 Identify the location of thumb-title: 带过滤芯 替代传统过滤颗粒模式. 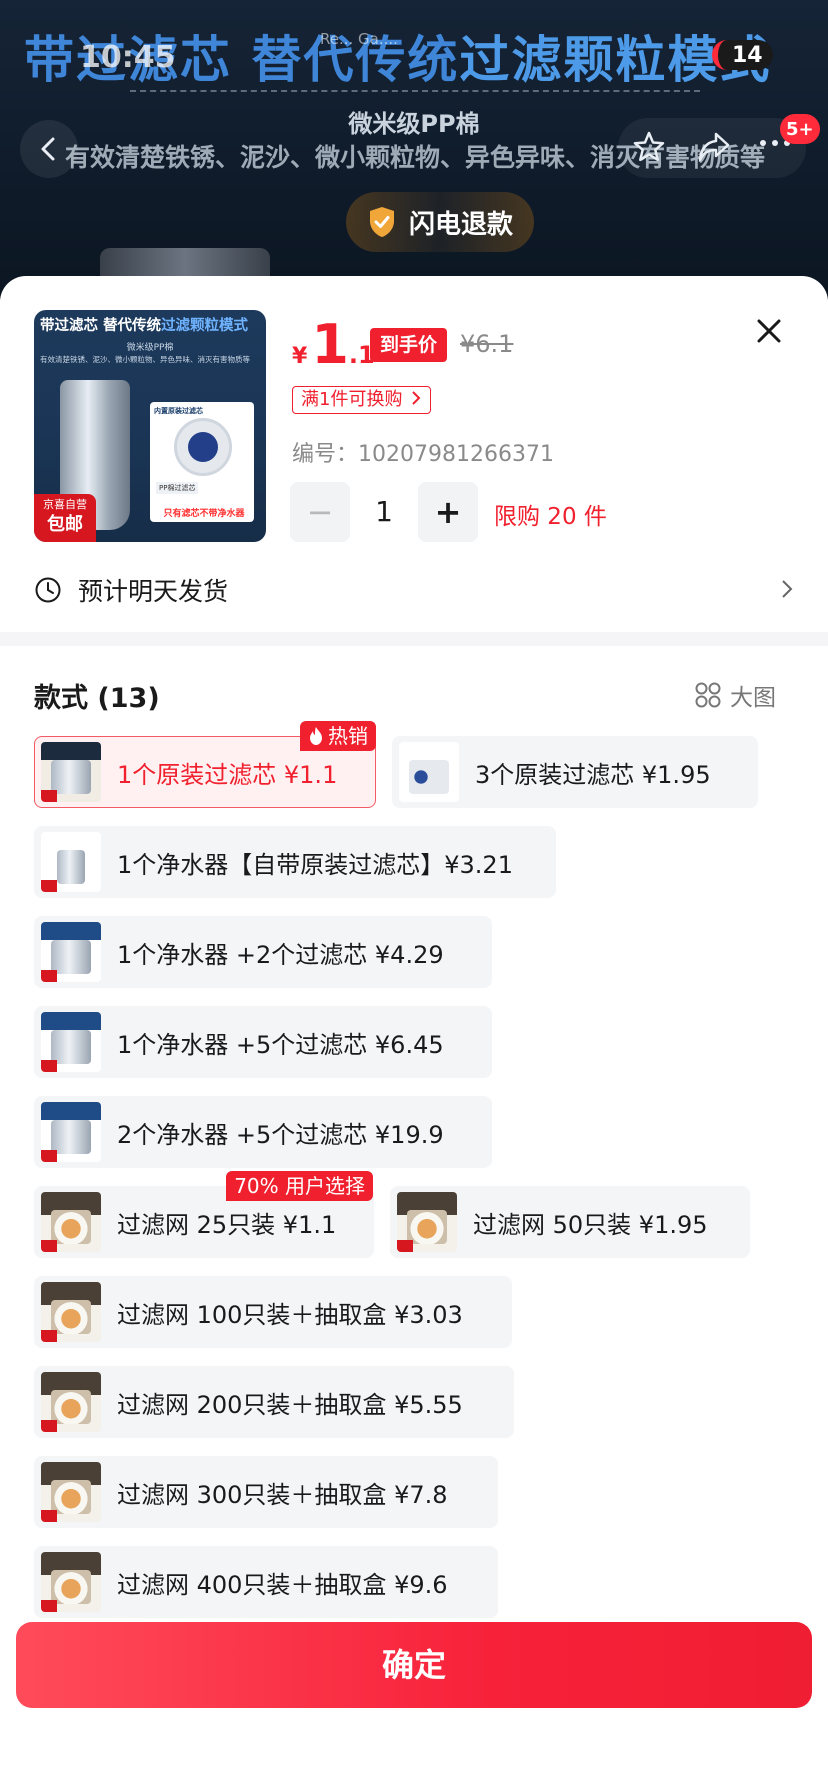
(151, 324).